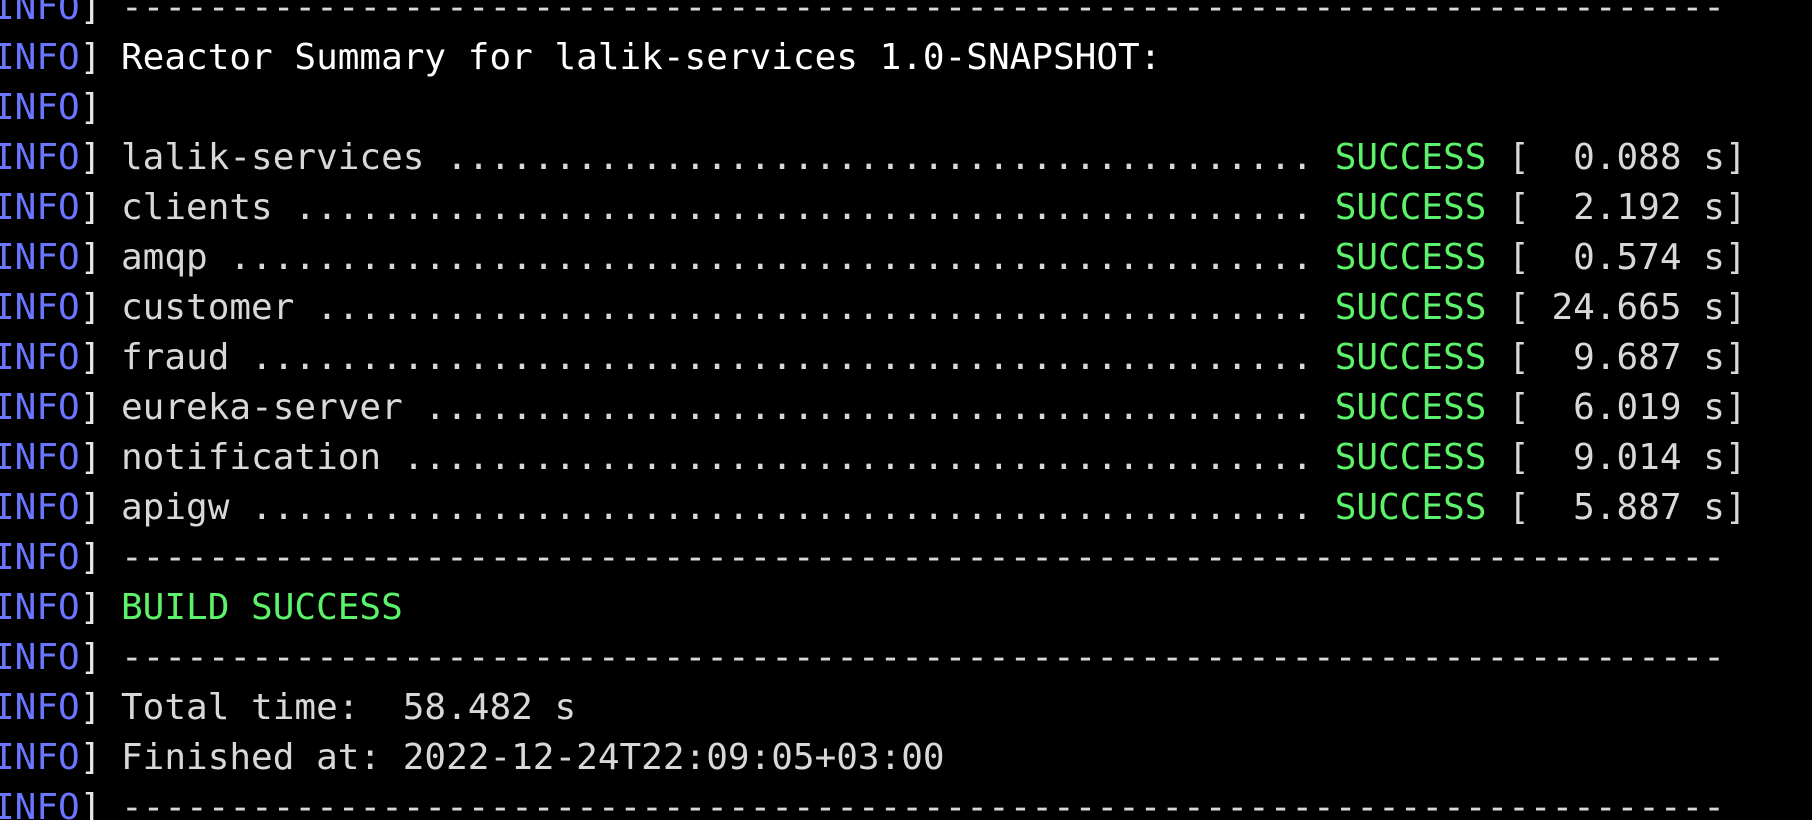  I want to click on log-line-build-result: INFO] BUILD SUCCESS, so click(873, 608).